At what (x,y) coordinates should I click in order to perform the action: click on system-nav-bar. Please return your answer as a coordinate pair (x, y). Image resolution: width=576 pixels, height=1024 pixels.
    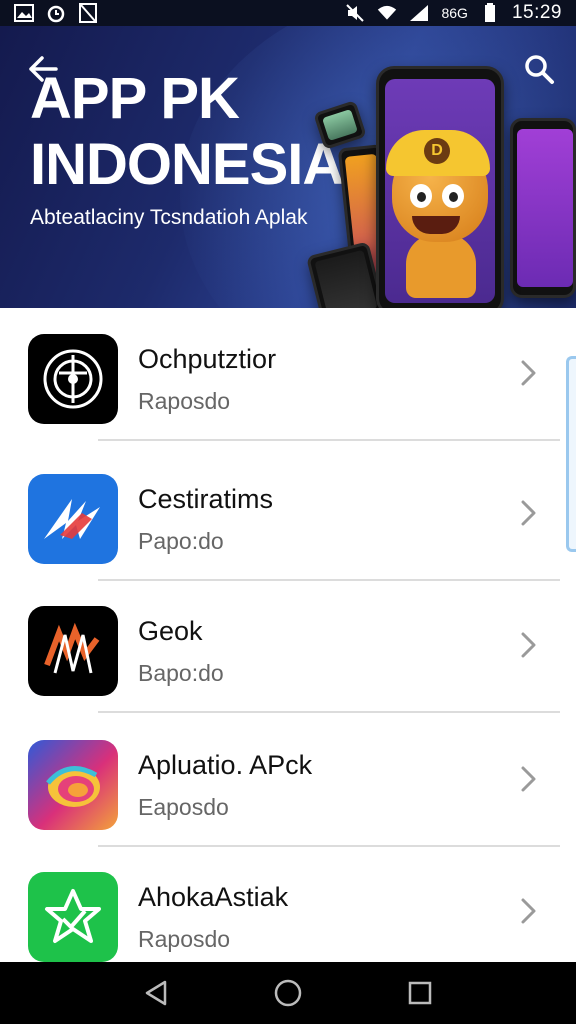
    Looking at the image, I should click on (288, 993).